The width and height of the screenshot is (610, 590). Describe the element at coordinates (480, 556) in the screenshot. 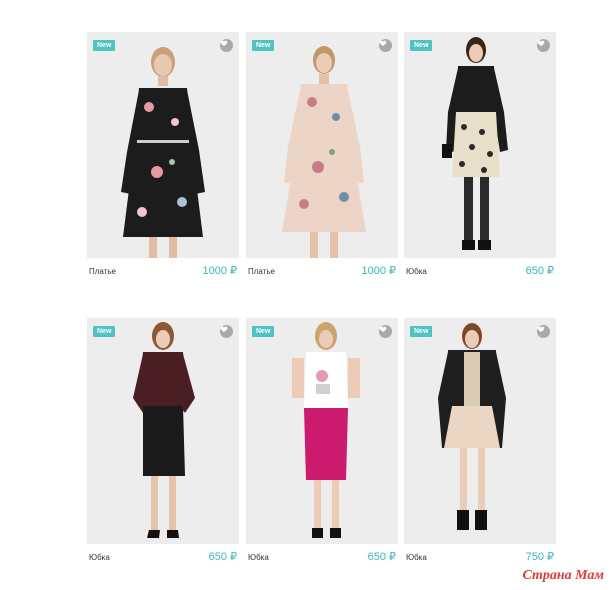

I see `product-meta: Юбка 750 ₽` at that location.